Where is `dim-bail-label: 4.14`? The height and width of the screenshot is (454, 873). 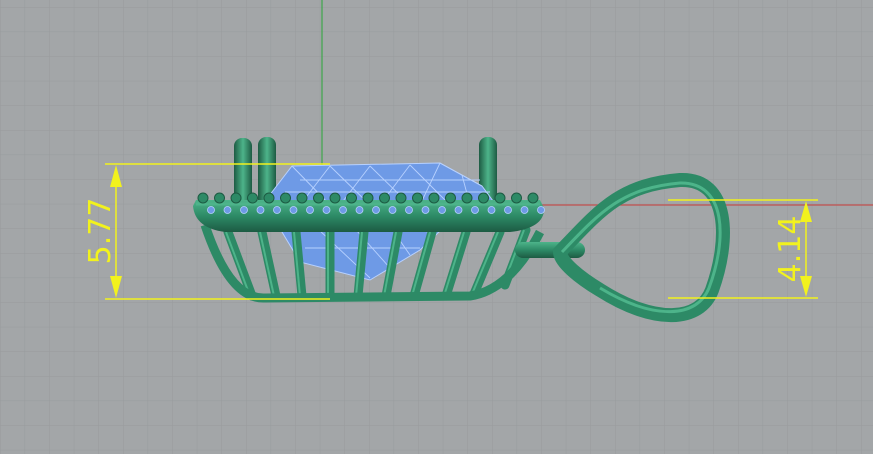 dim-bail-label: 4.14 is located at coordinates (790, 249).